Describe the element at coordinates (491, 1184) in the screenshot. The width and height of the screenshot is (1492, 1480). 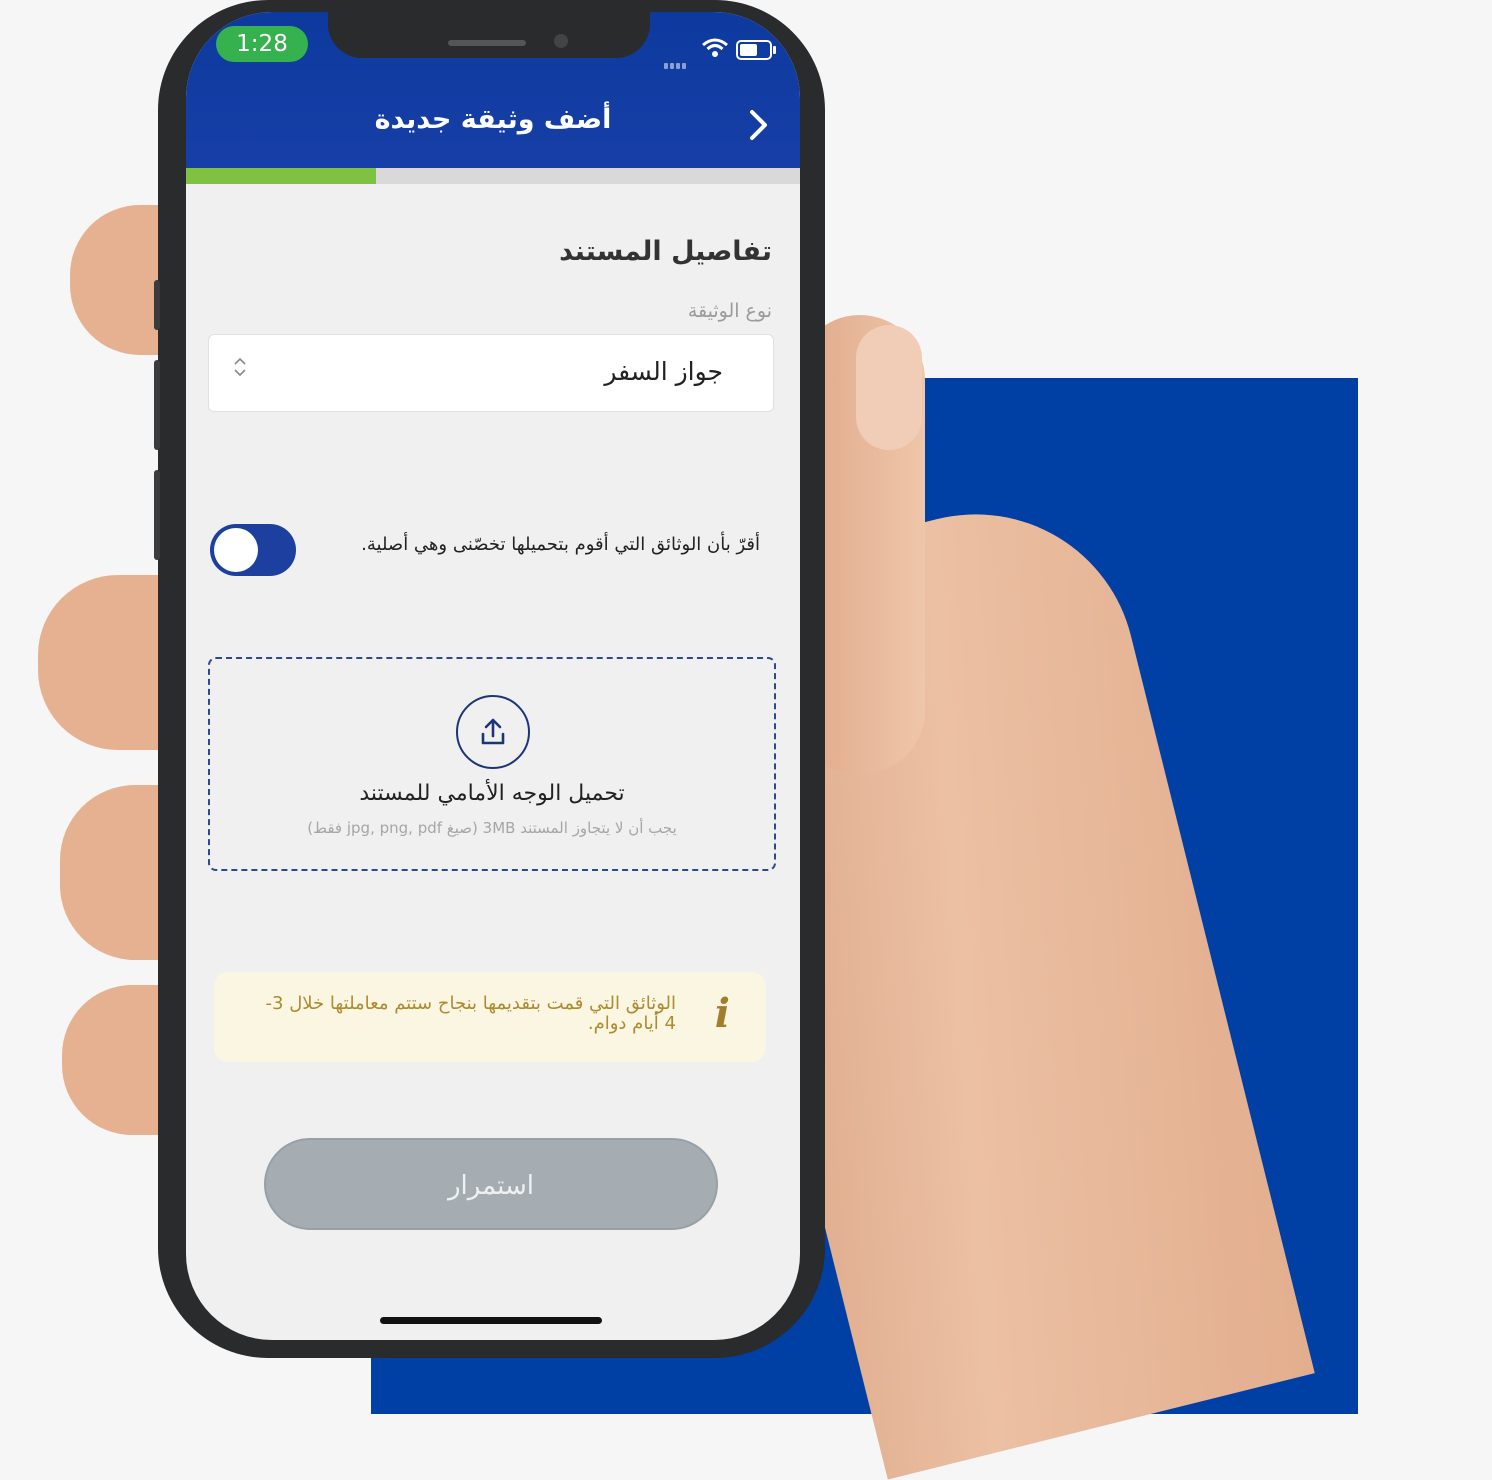
I see `continue-button: استمرار` at that location.